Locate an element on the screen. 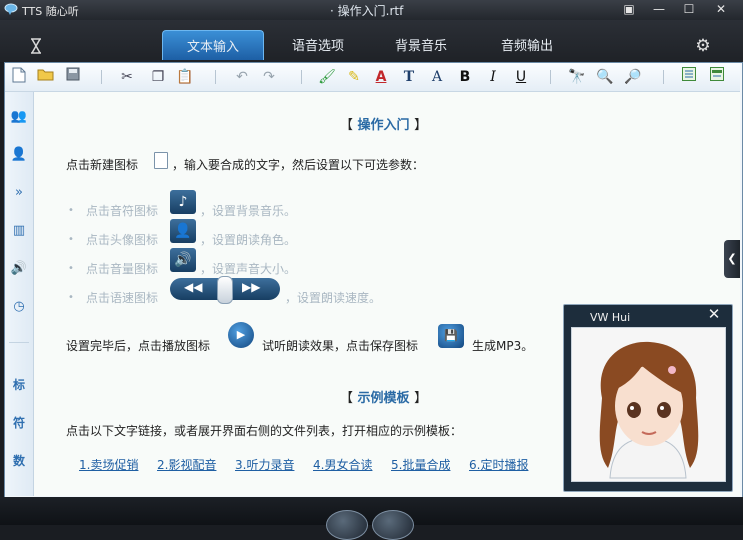 Image resolution: width=743 pixels, height=540 pixels. list-view-icon is located at coordinates (689, 77).